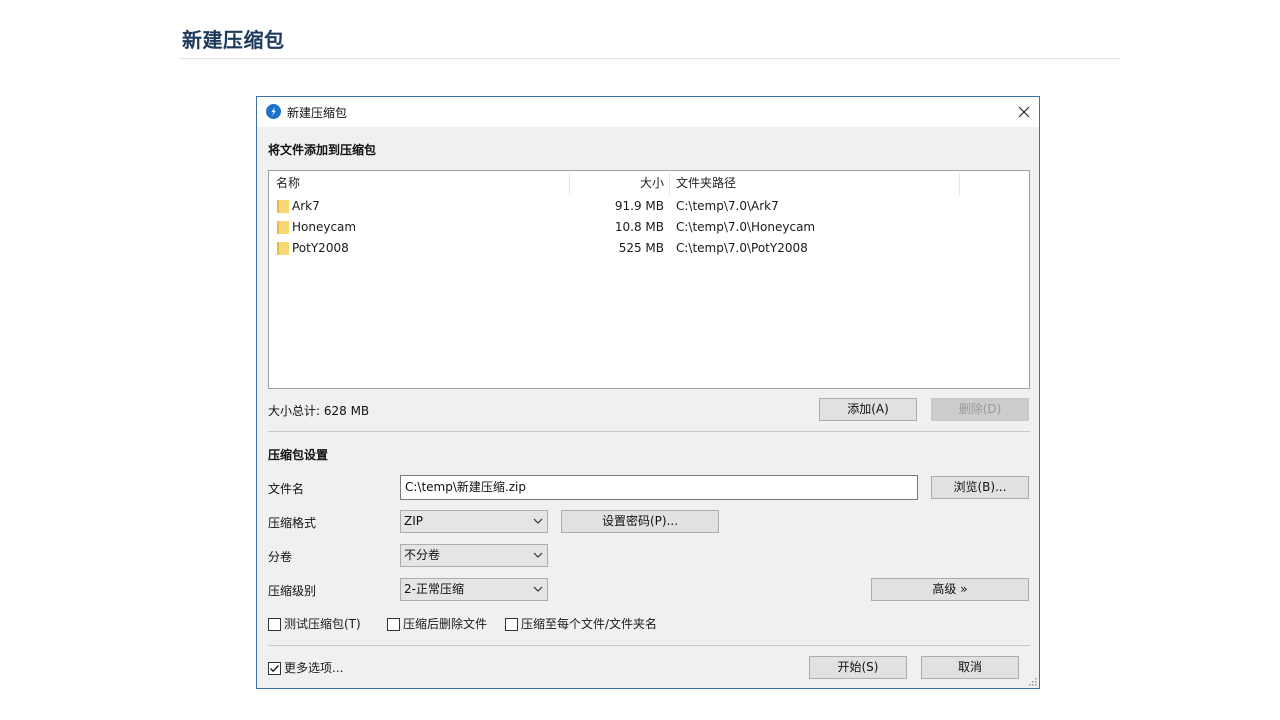 Image resolution: width=1280 pixels, height=720 pixels. I want to click on advanced-button: 高级 », so click(950, 589).